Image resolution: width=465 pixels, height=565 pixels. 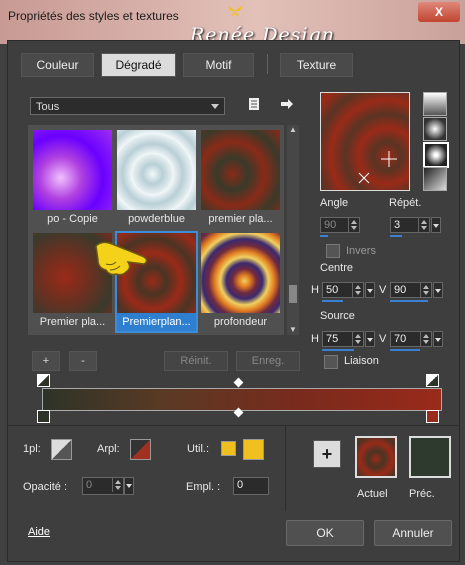 I want to click on help-link: Aide, so click(x=39, y=532).